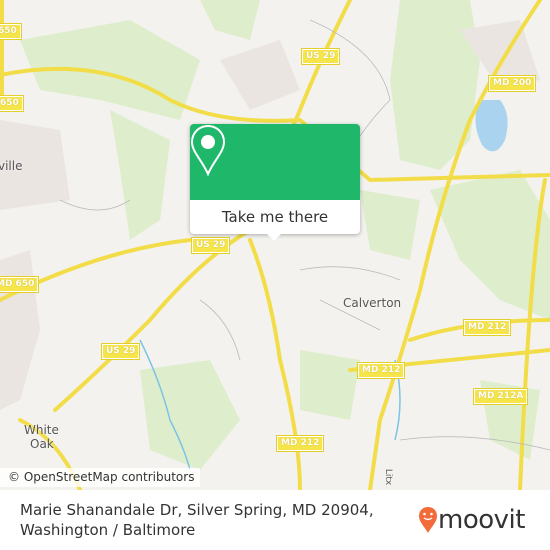 Image resolution: width=550 pixels, height=550 pixels. Describe the element at coordinates (428, 520) in the screenshot. I see `moovit-pin-icon` at that location.